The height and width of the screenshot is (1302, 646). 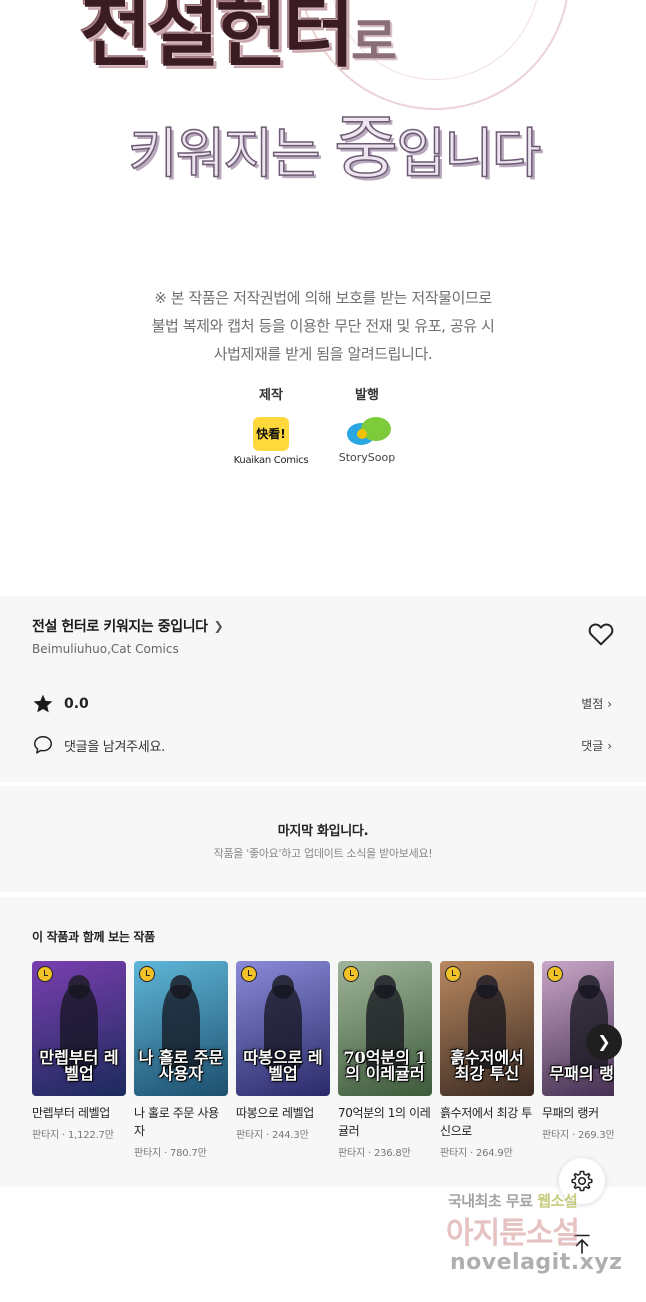 I want to click on work-title: 전설 헌터로 키워지는 중입니다, so click(x=120, y=627).